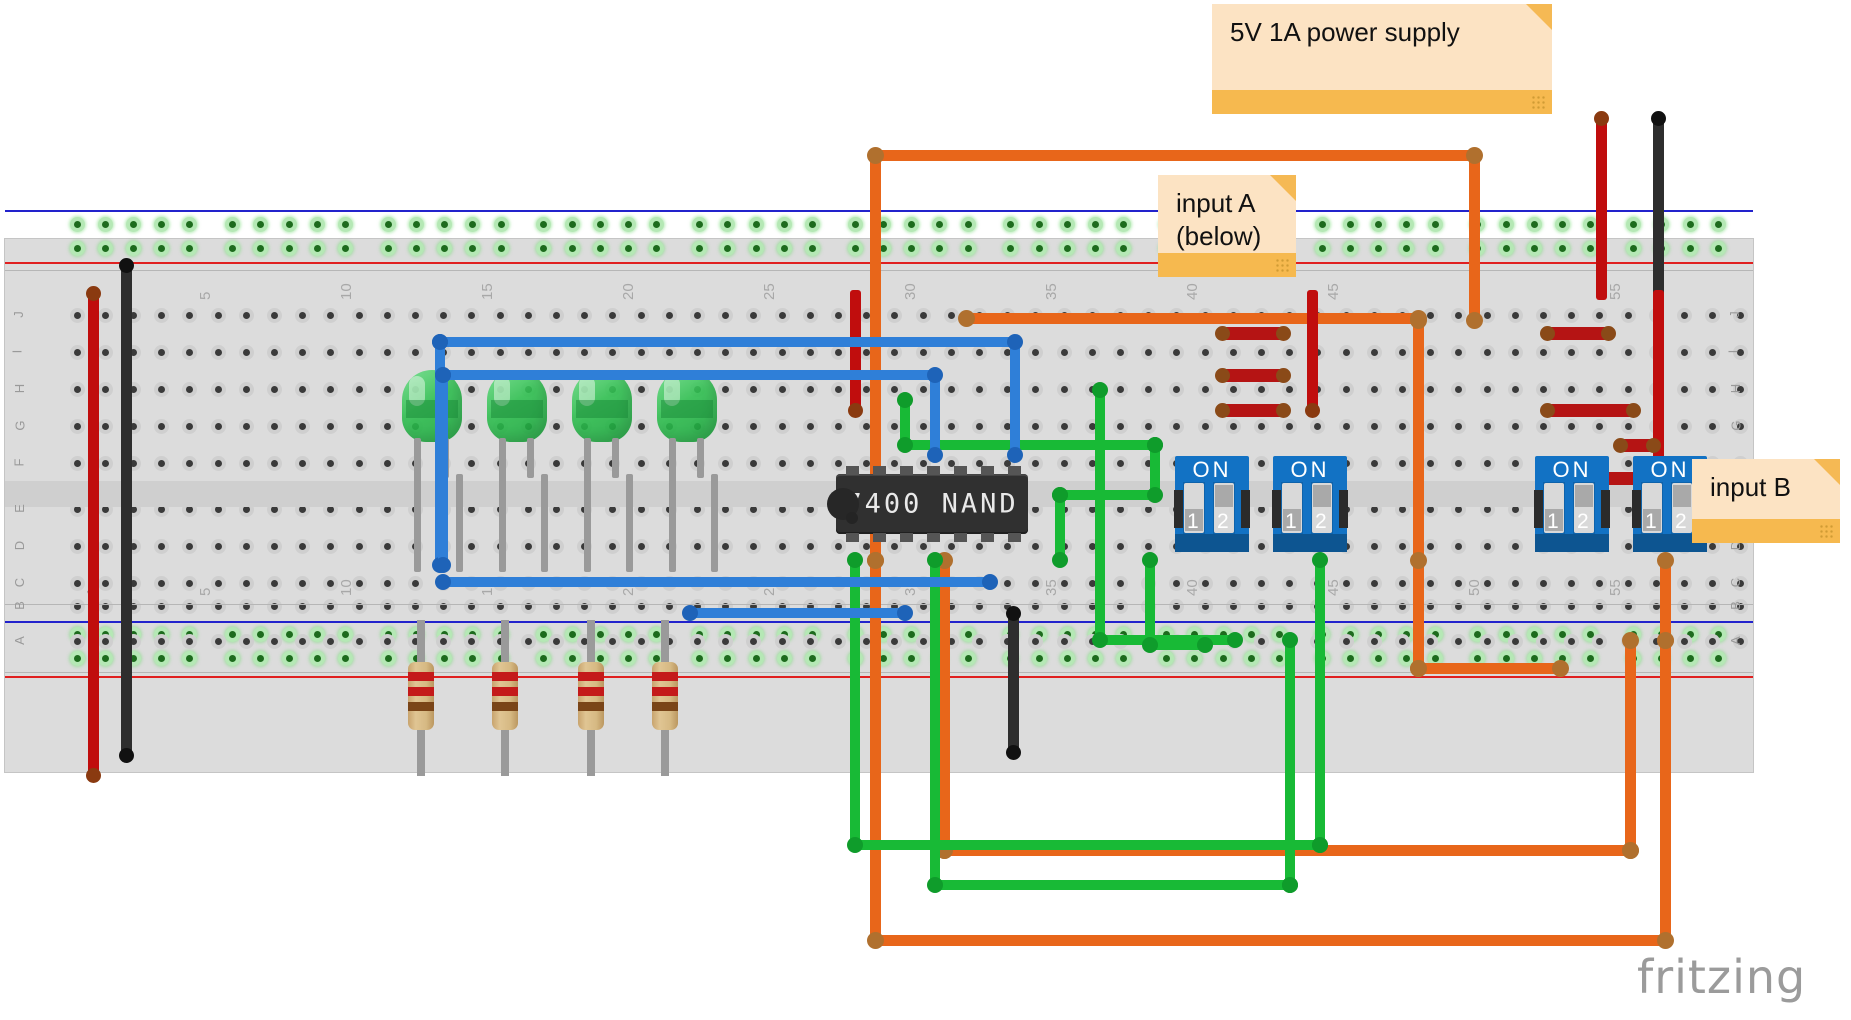  What do you see at coordinates (944, 705) in the screenshot?
I see `orange-wire` at bounding box center [944, 705].